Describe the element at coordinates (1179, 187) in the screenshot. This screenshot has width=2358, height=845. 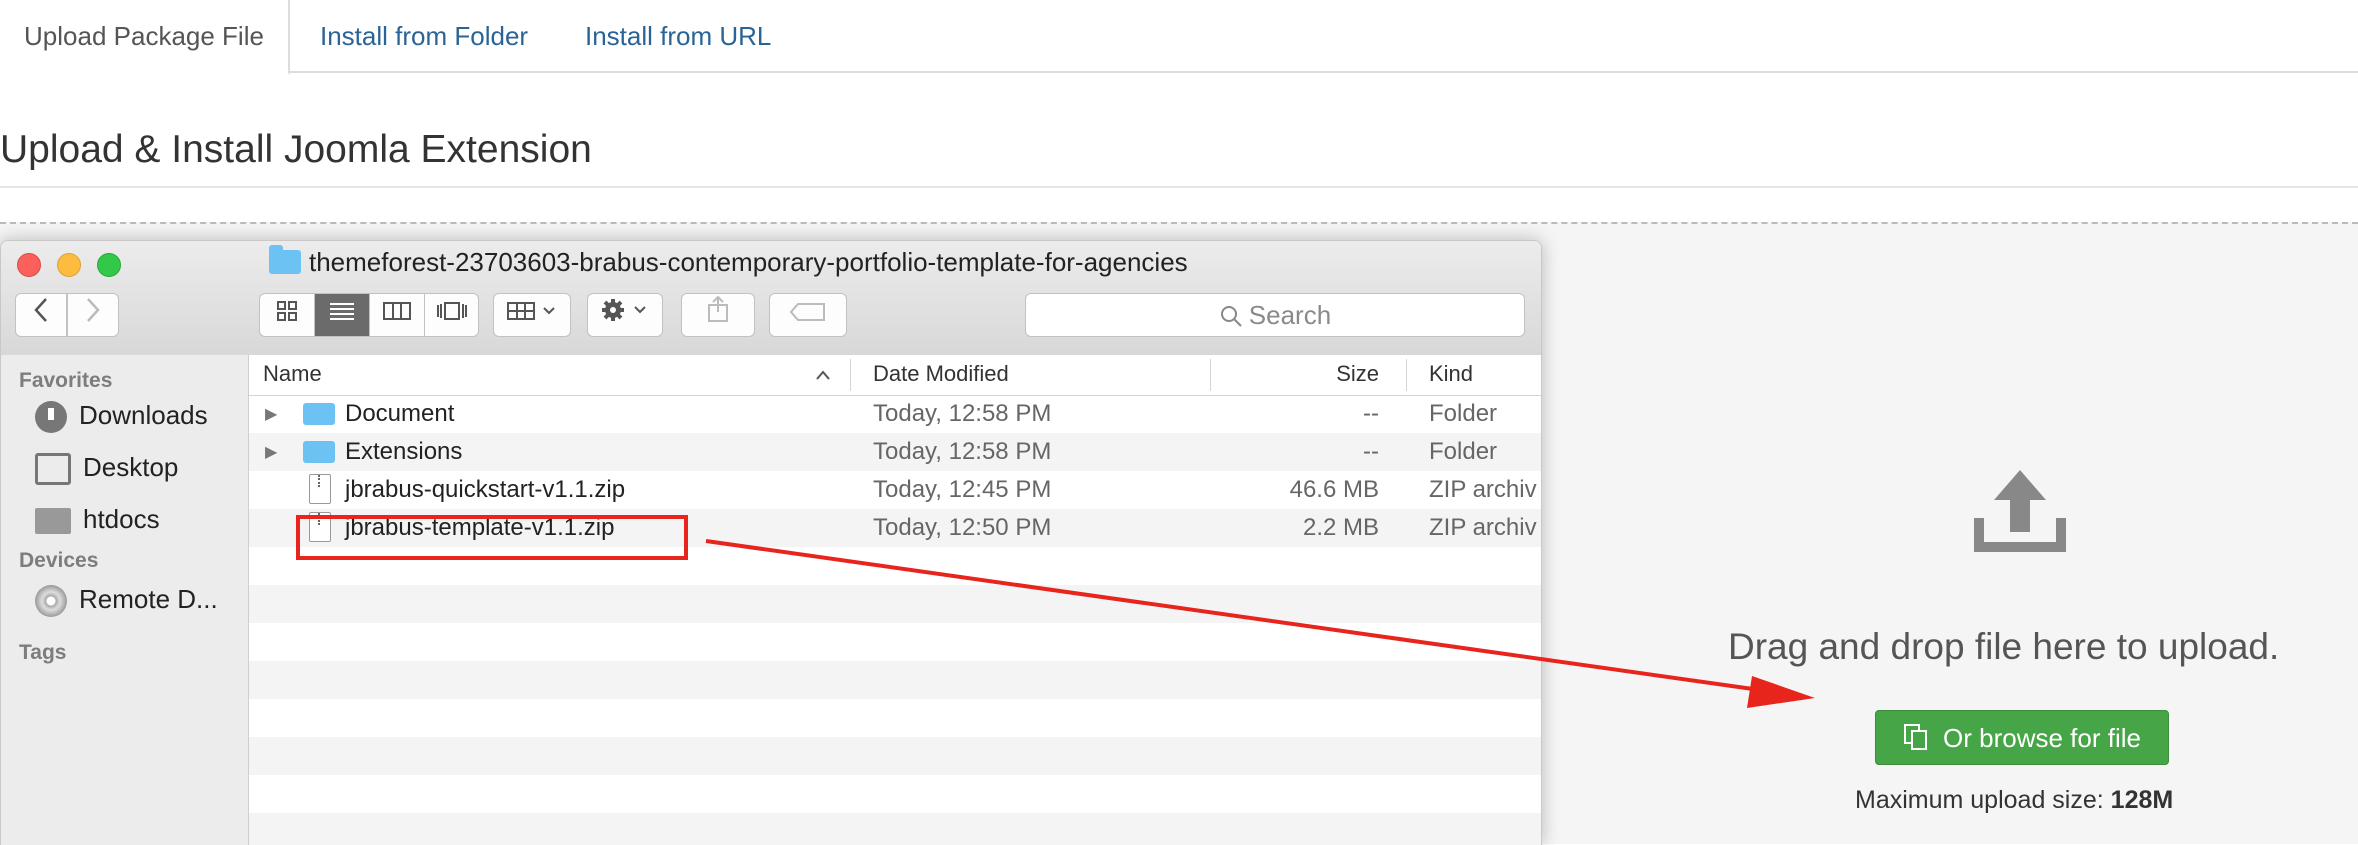
I see `divider` at that location.